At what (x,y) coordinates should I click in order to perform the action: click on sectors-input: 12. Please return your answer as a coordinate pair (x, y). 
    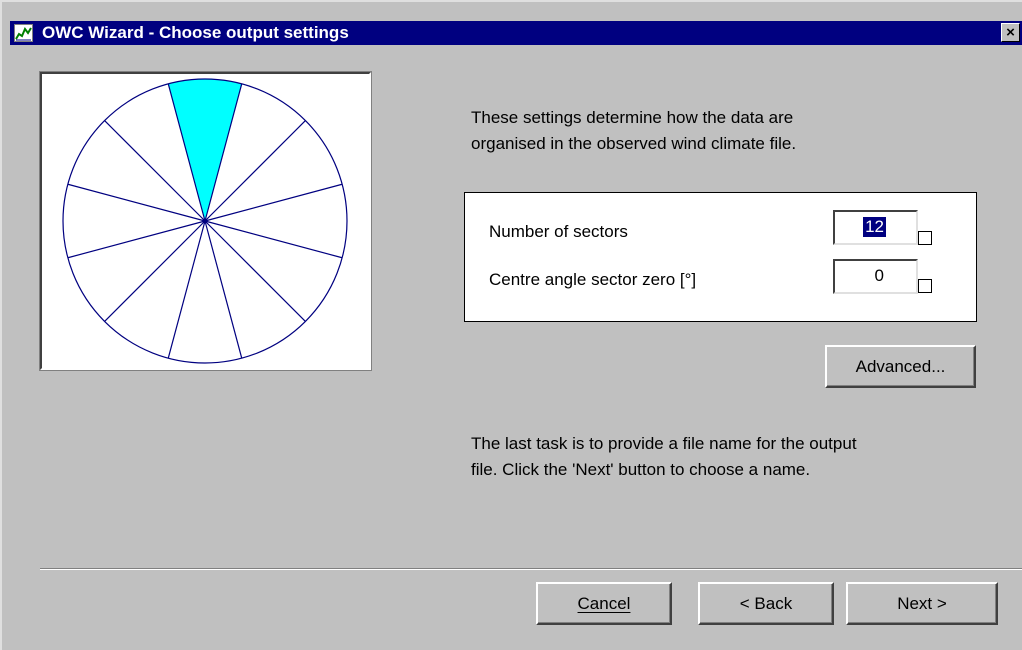
    Looking at the image, I should click on (875, 227).